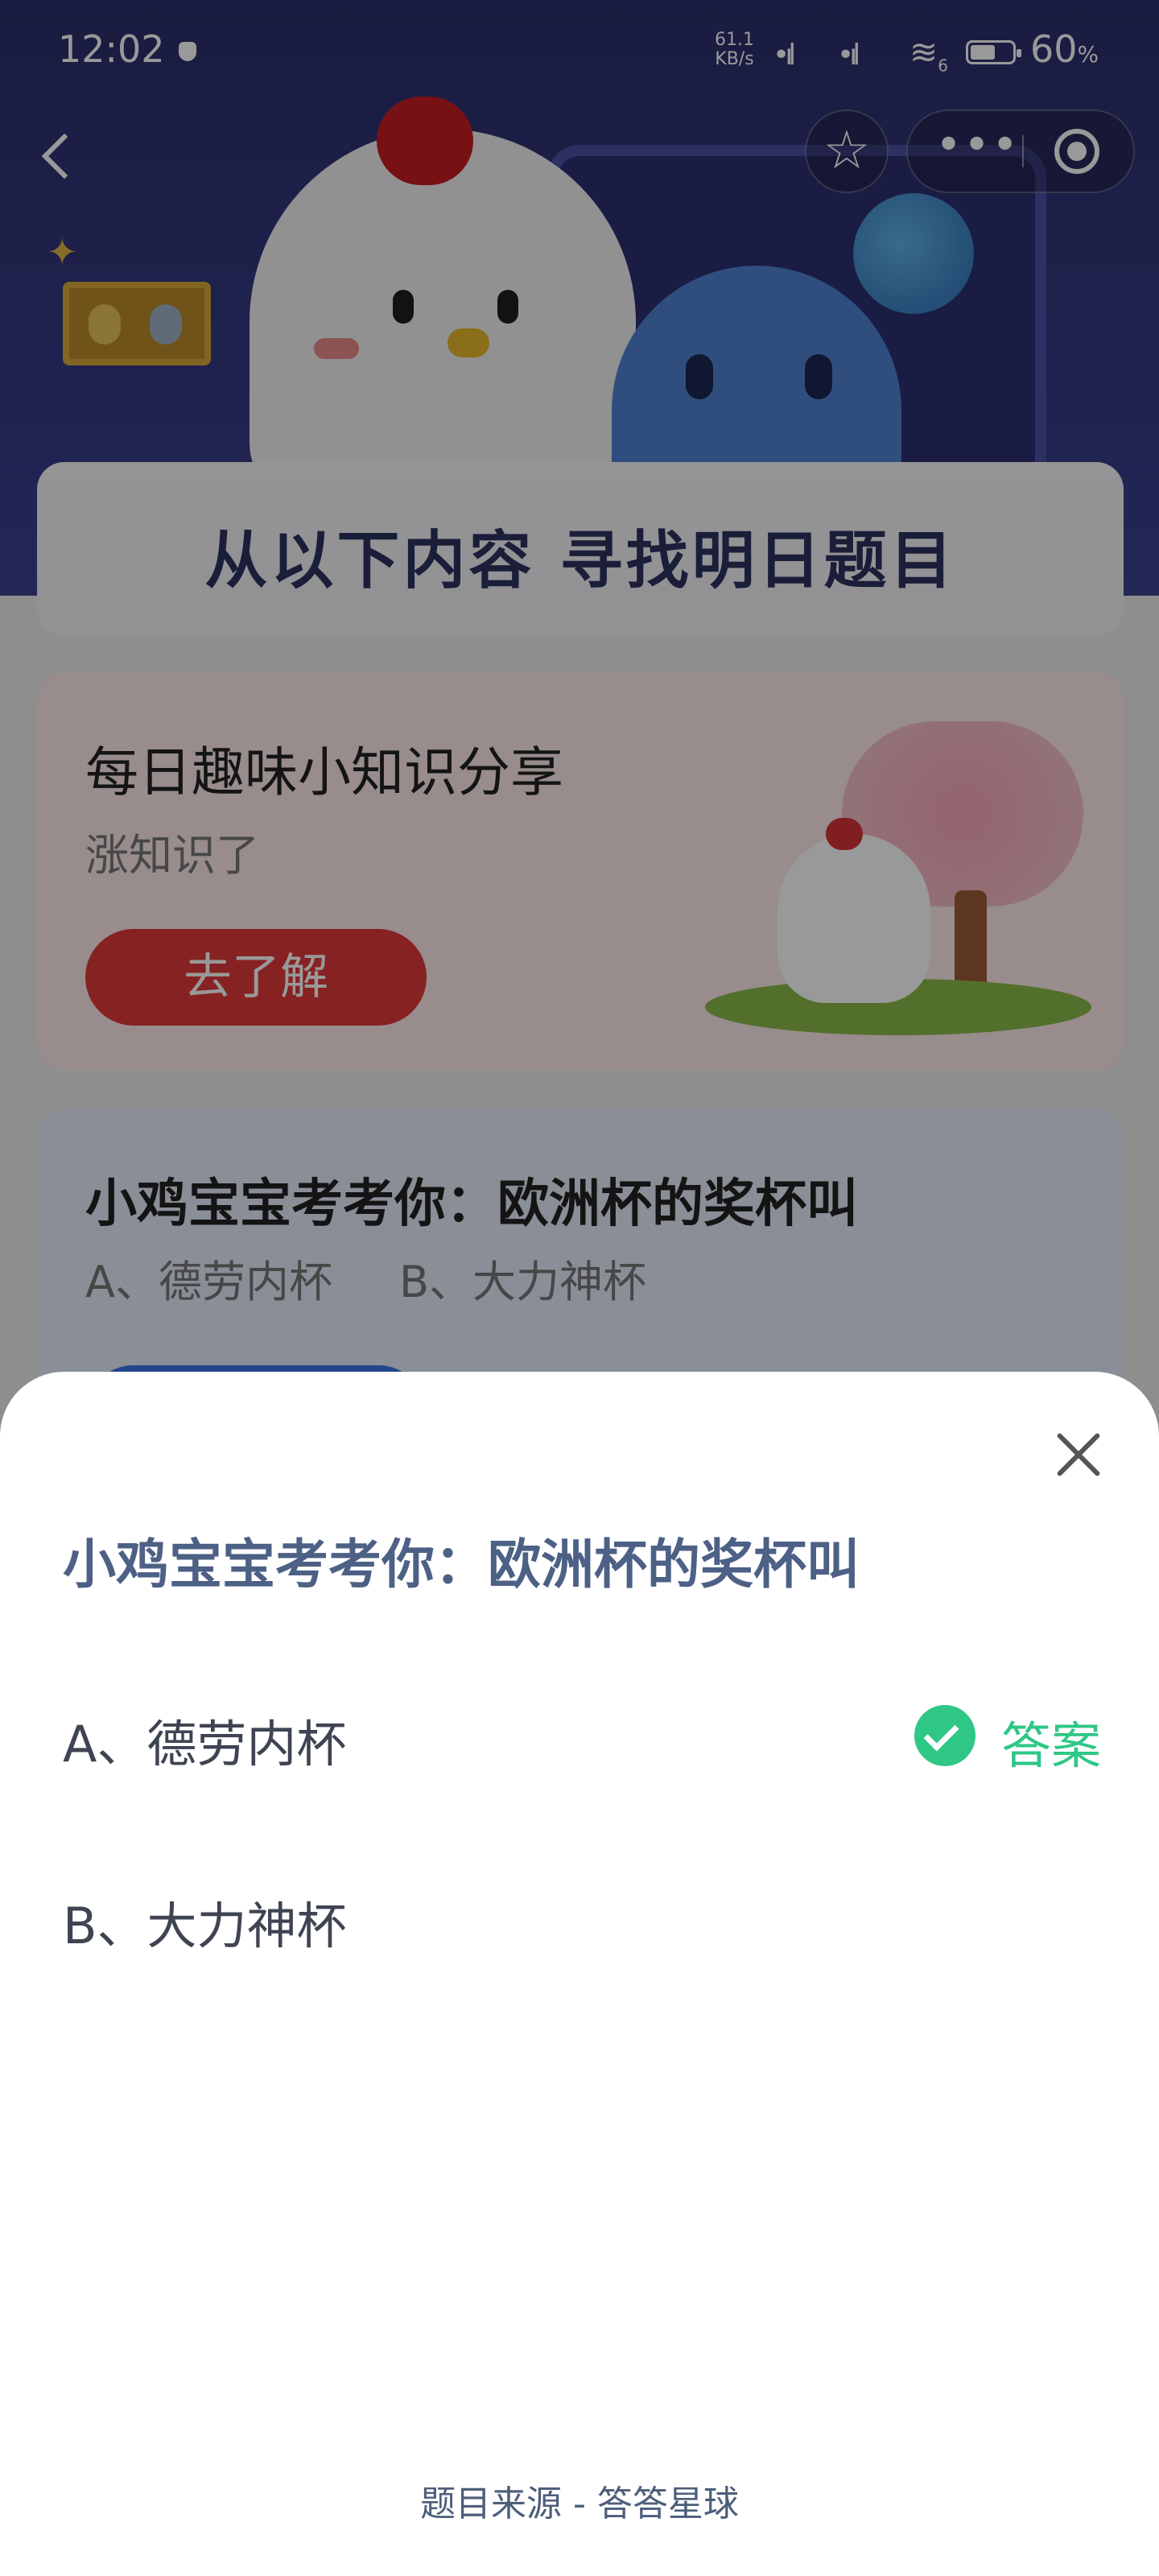 The image size is (1159, 2576). I want to click on check-circle-icon, so click(944, 1735).